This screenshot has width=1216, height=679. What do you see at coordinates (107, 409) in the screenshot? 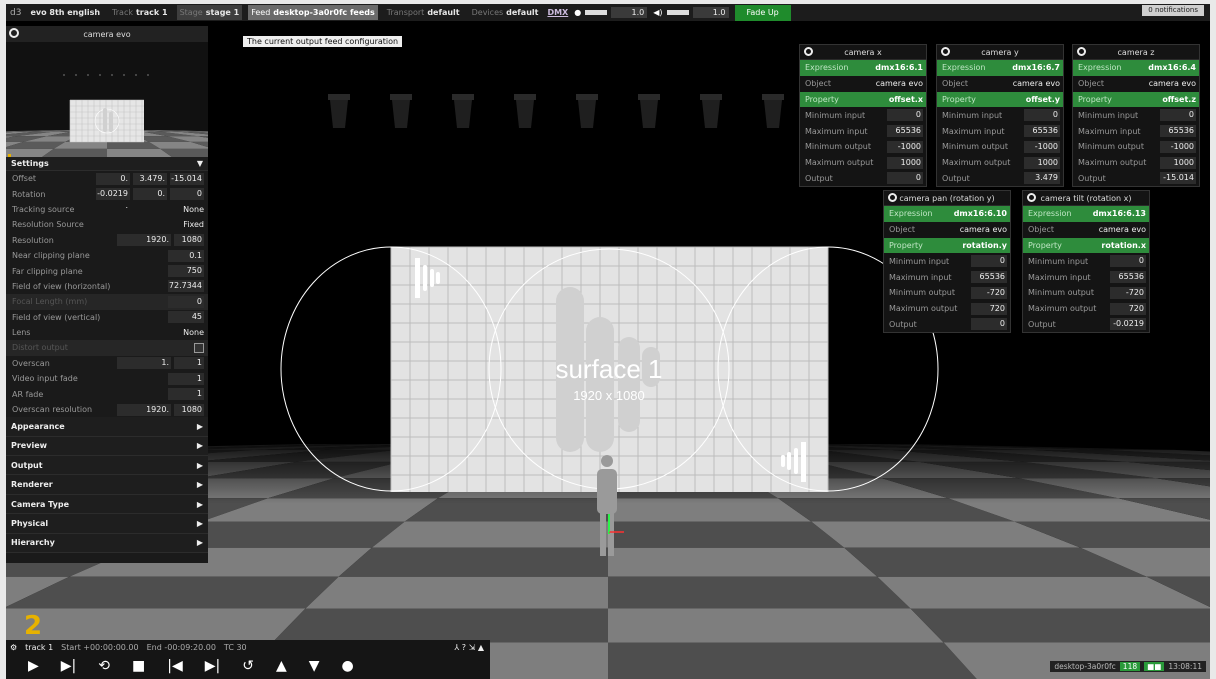
I see `settings-row: Overscan resolution 1920. 1080` at bounding box center [107, 409].